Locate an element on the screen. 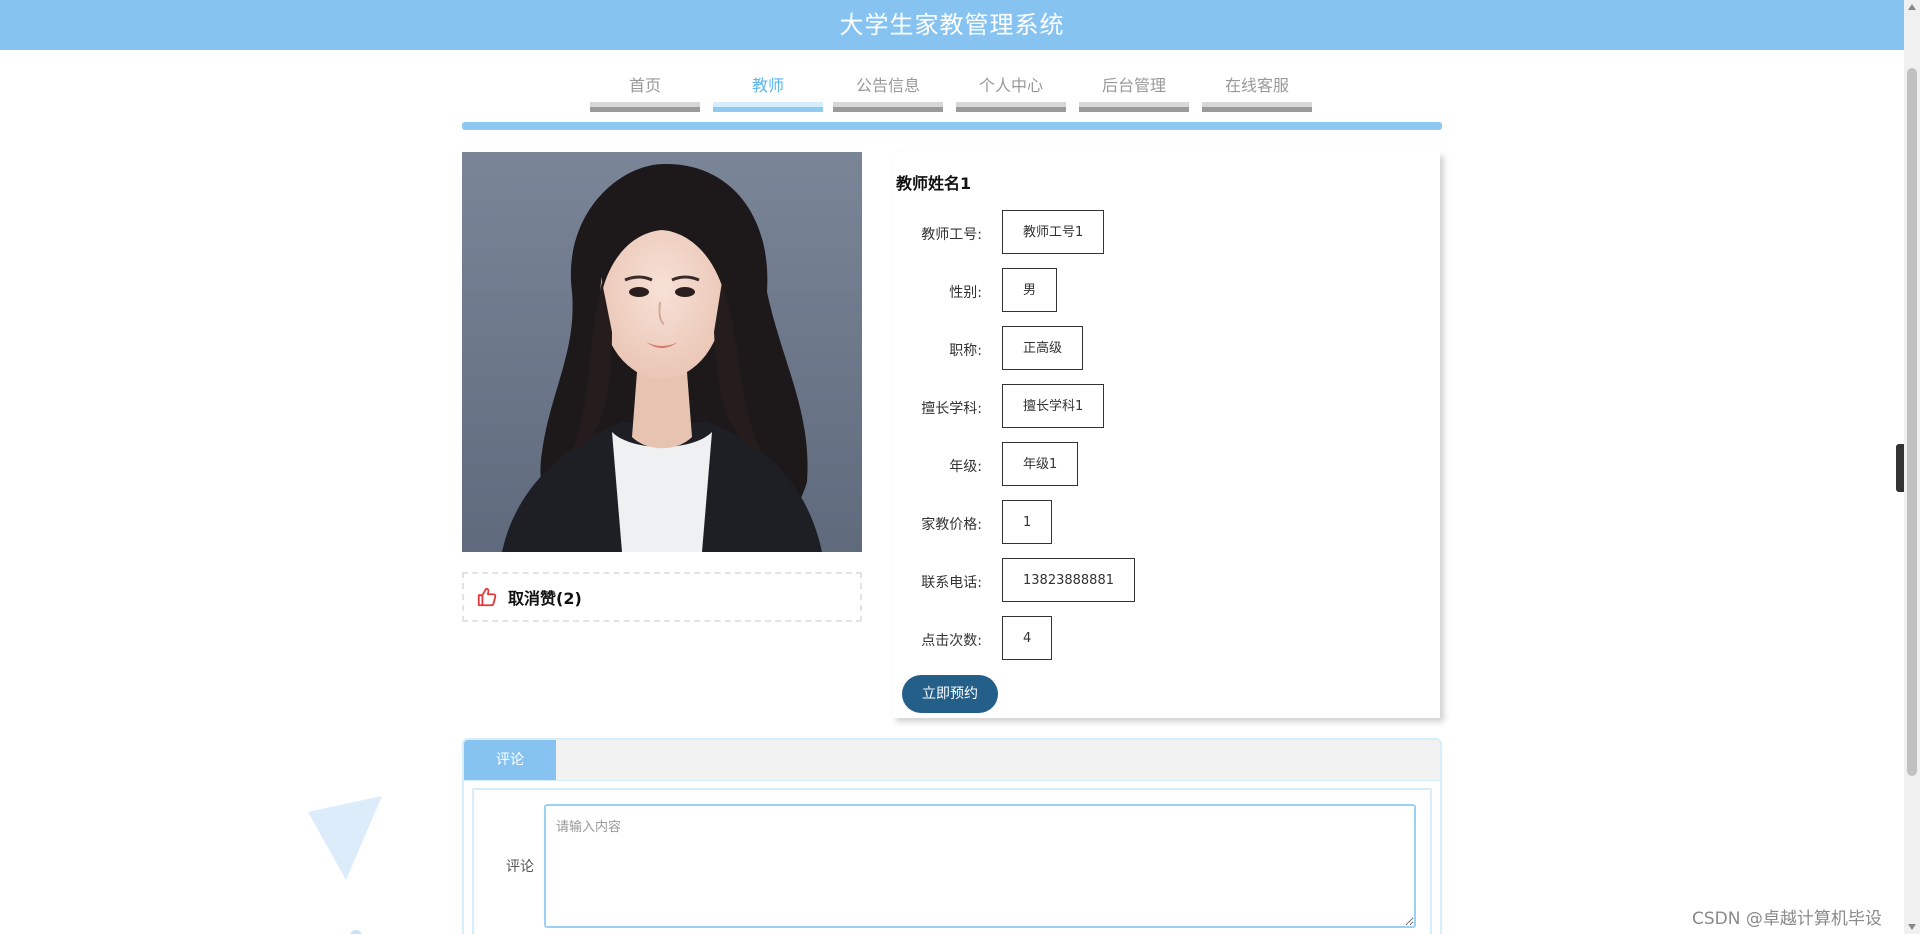 This screenshot has height=934, width=1920. scroll-thumb is located at coordinates (1912, 422).